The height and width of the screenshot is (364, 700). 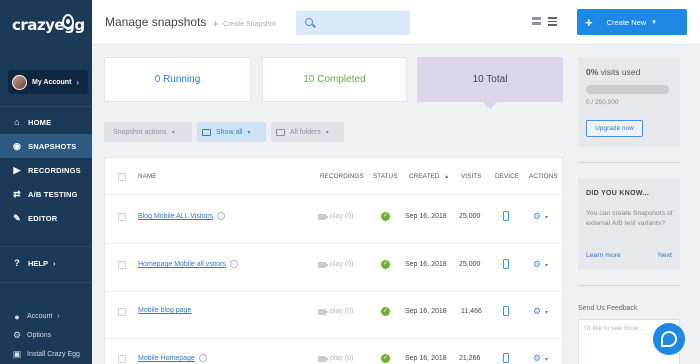 I want to click on sort-ascending-icon: ▲, so click(x=447, y=177).